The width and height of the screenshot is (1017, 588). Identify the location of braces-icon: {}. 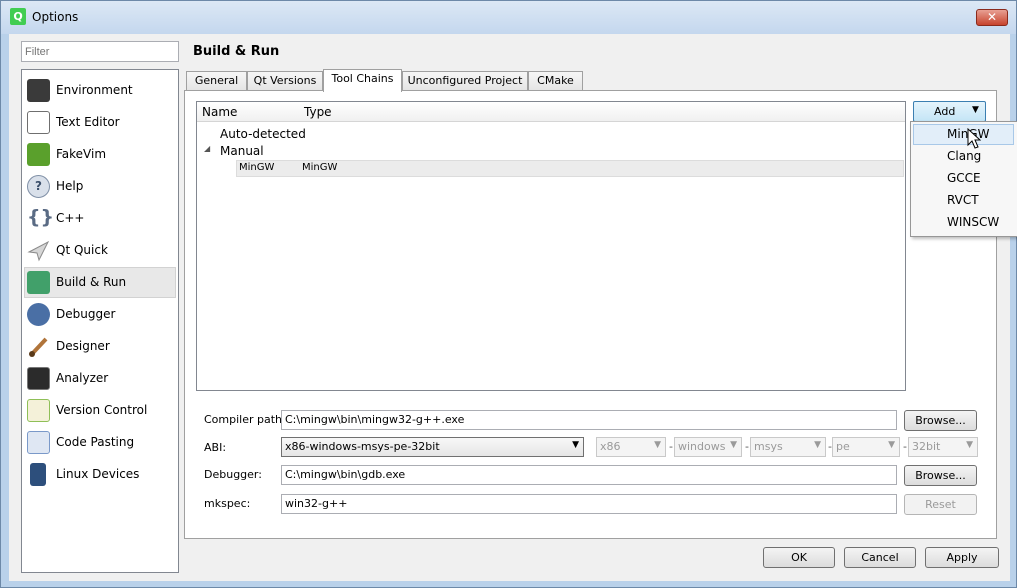
(41, 217).